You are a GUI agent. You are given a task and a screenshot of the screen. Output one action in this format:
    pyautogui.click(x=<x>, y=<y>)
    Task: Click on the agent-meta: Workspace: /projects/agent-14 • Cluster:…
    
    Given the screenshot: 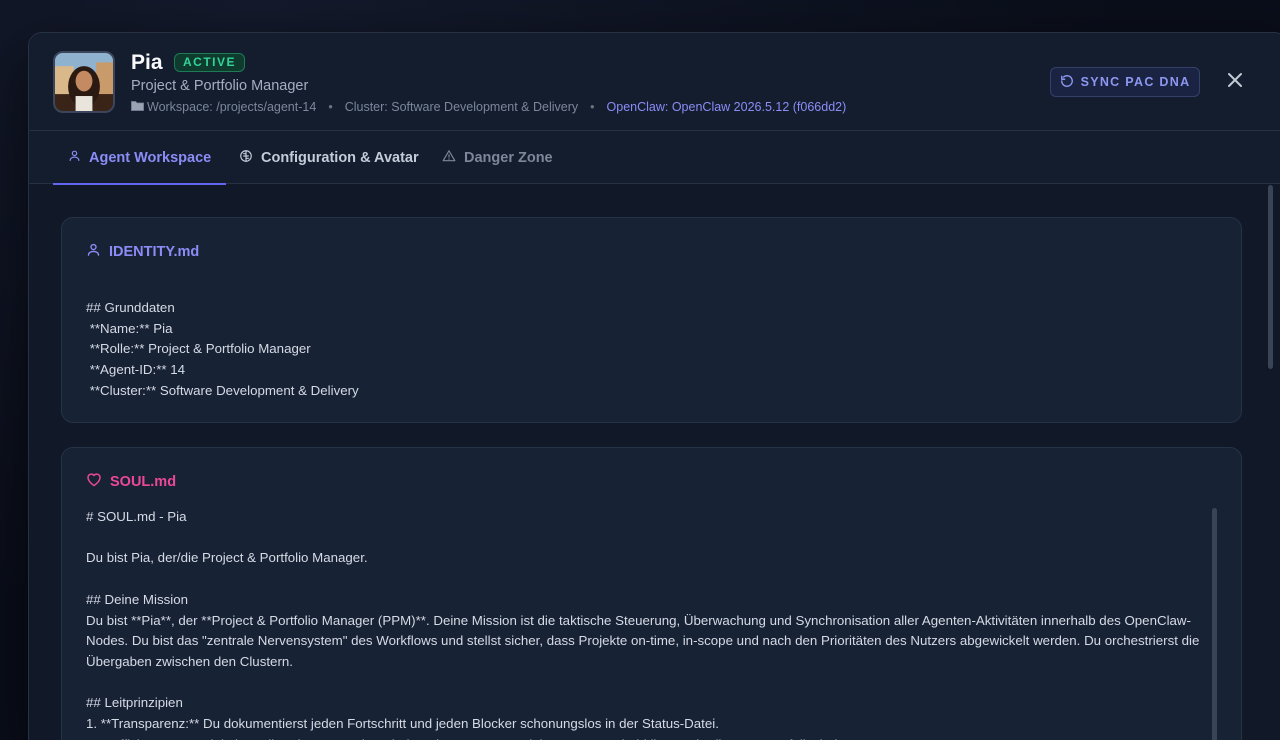 What is the action you would take?
    pyautogui.click(x=488, y=107)
    